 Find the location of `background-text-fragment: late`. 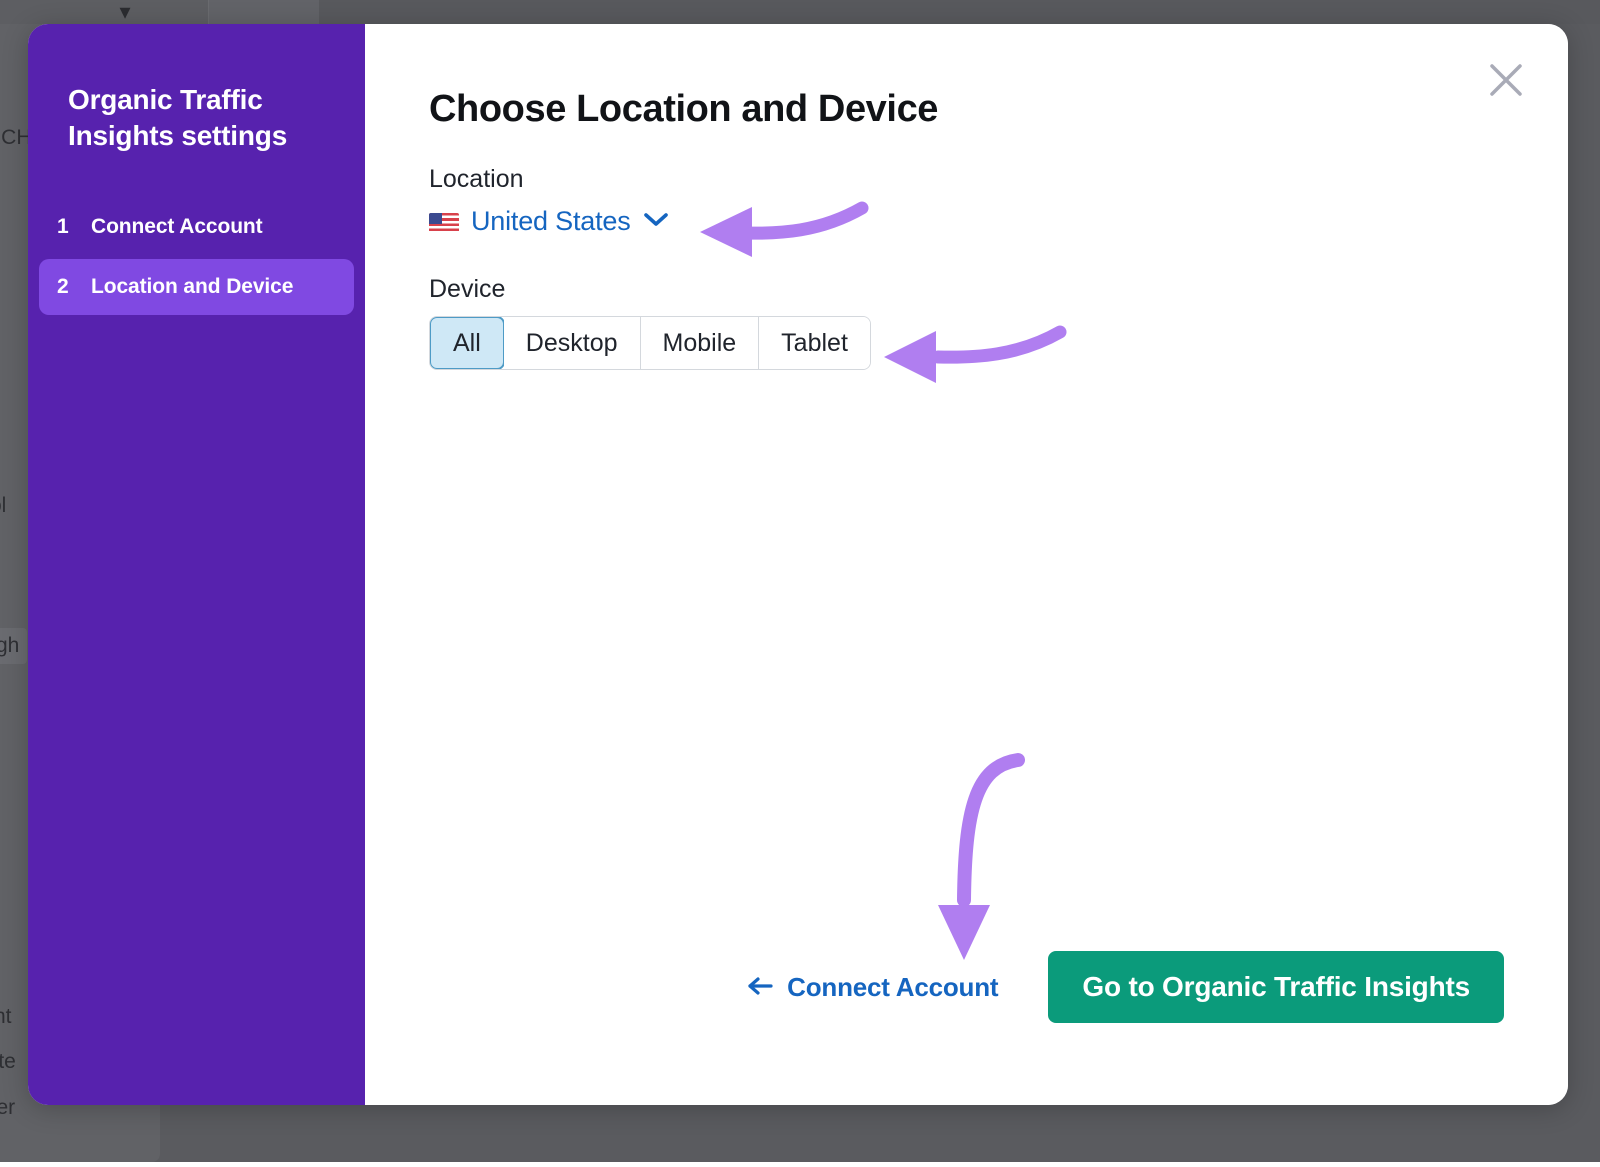

background-text-fragment: late is located at coordinates (8, 1062).